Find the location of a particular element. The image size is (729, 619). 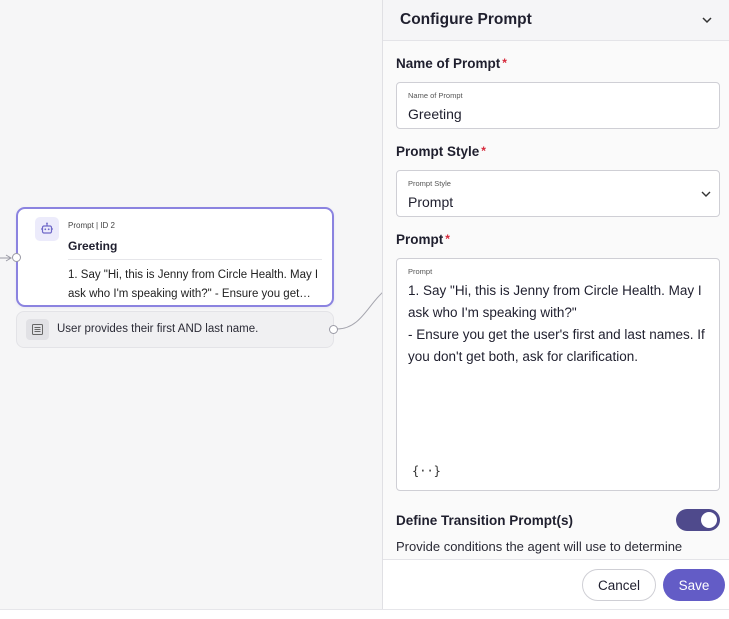

panel-footer: Cancel Save is located at coordinates (556, 584).